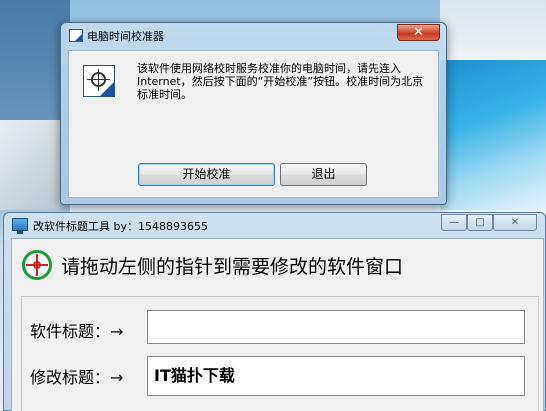 The image size is (546, 411). Describe the element at coordinates (76, 35) in the screenshot. I see `app-icon-small` at that location.